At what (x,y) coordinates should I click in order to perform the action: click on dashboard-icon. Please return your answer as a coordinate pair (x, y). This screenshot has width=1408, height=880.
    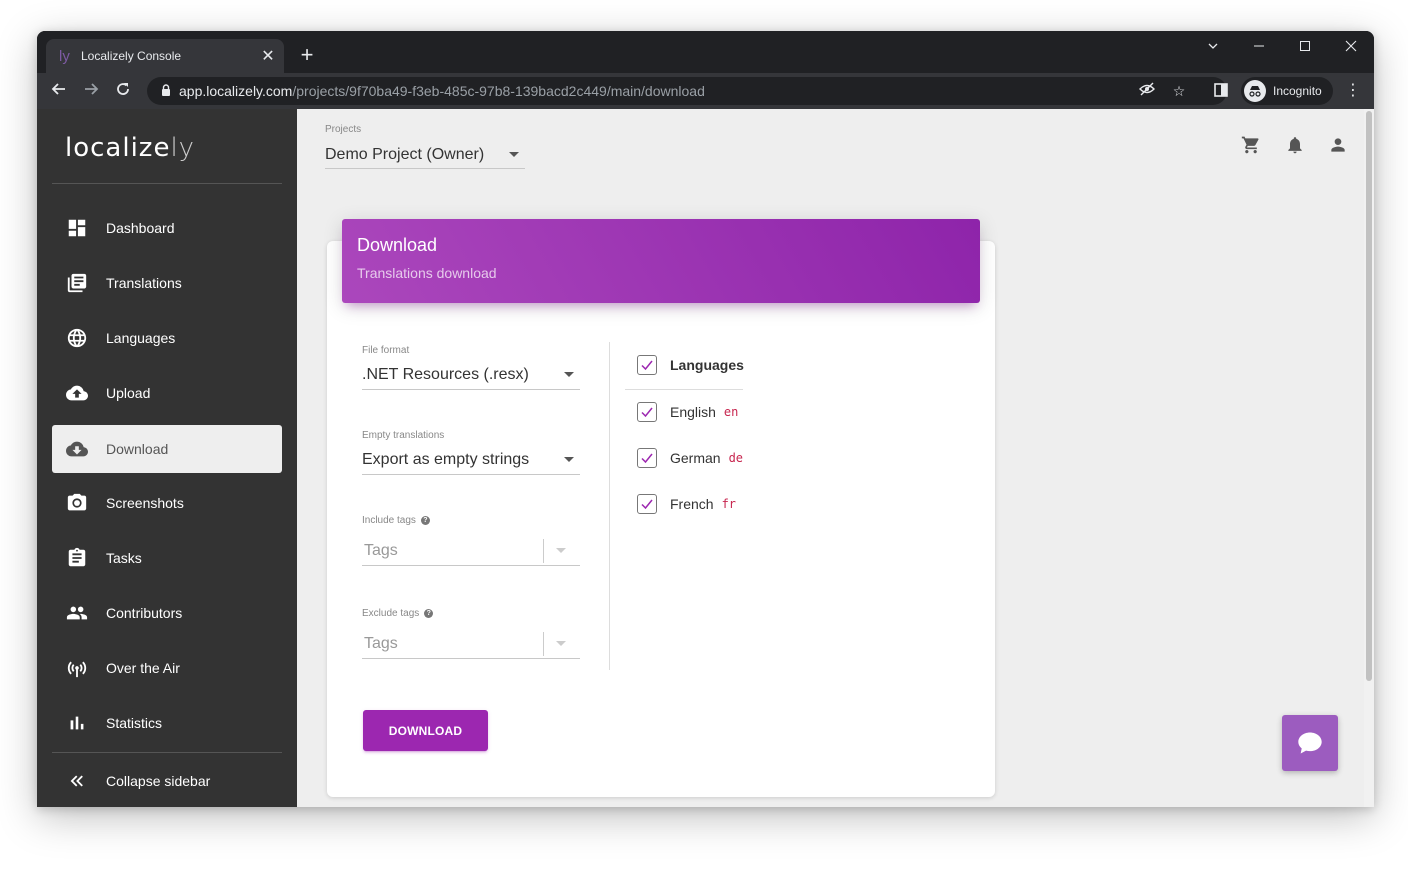
    Looking at the image, I should click on (77, 228).